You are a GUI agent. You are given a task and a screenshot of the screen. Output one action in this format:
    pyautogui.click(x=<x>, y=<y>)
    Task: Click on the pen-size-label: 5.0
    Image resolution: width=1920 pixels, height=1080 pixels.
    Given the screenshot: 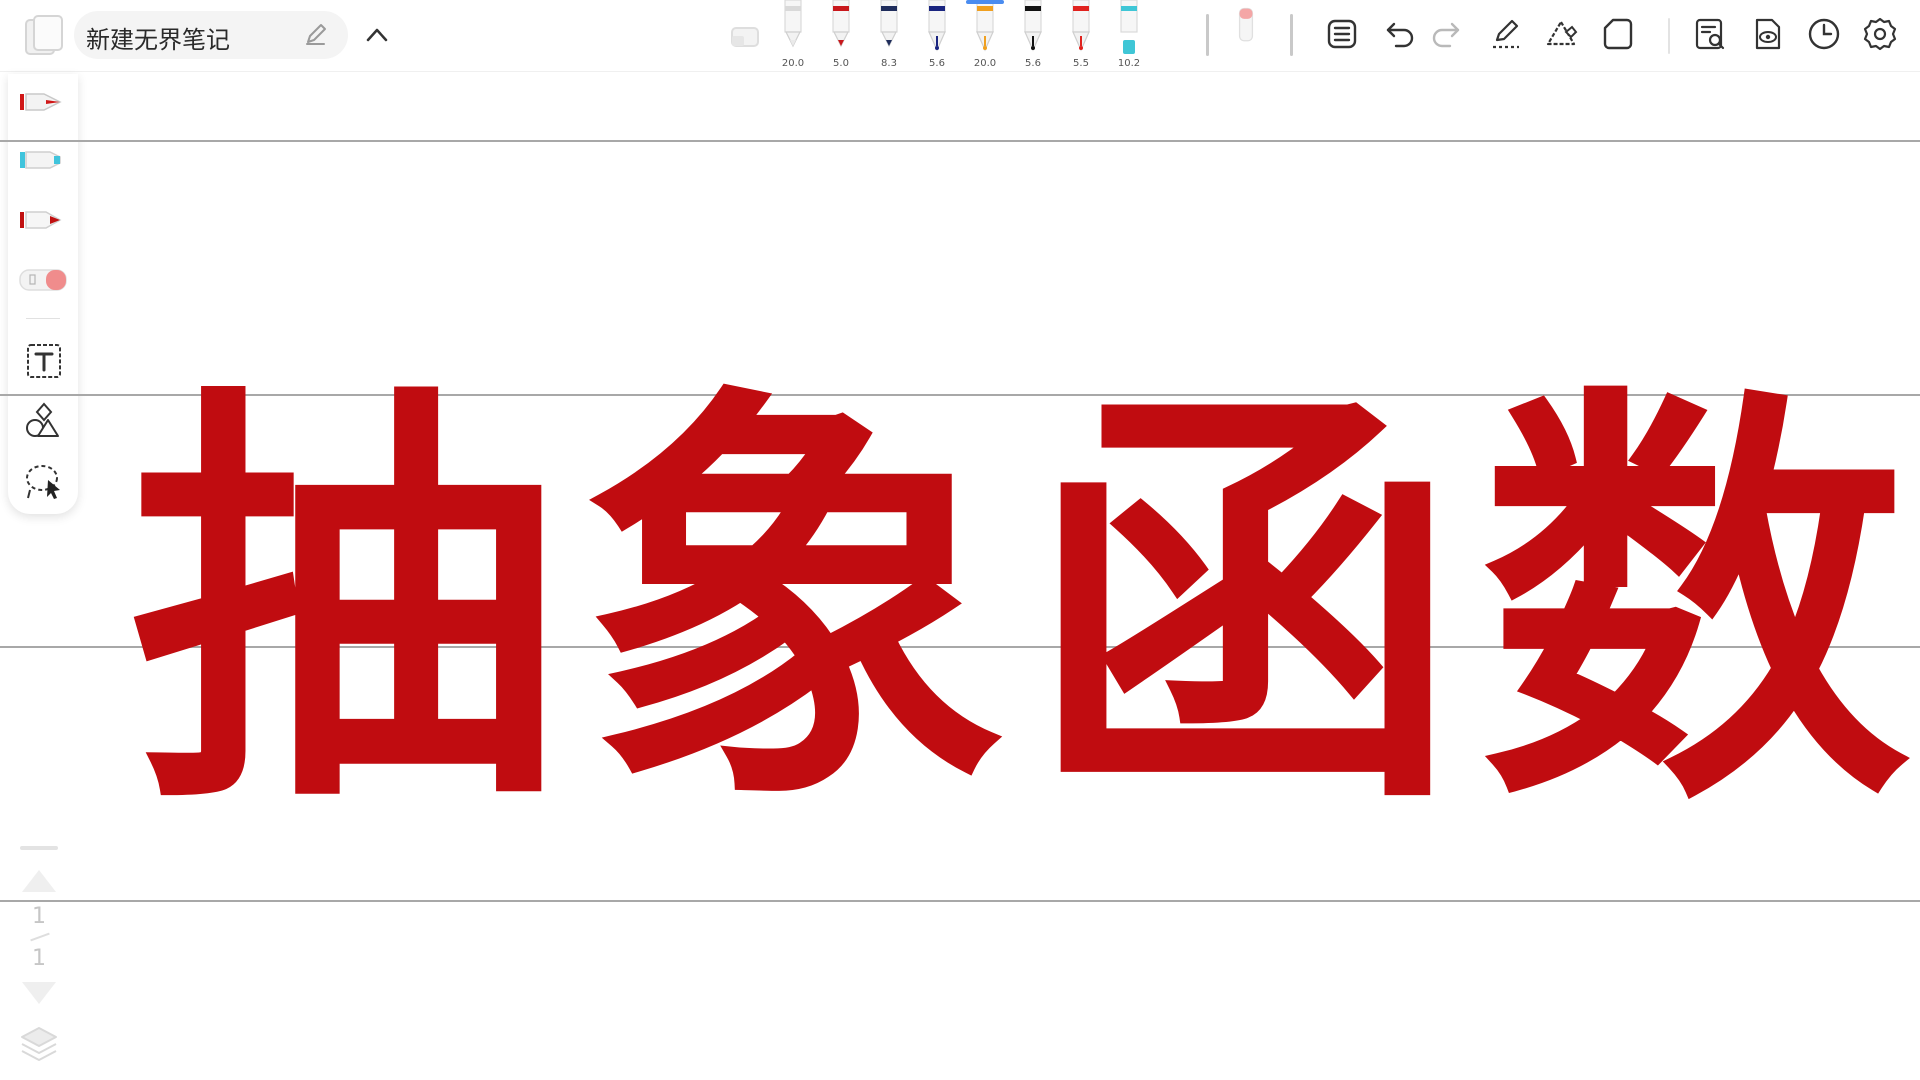 What is the action you would take?
    pyautogui.click(x=841, y=63)
    